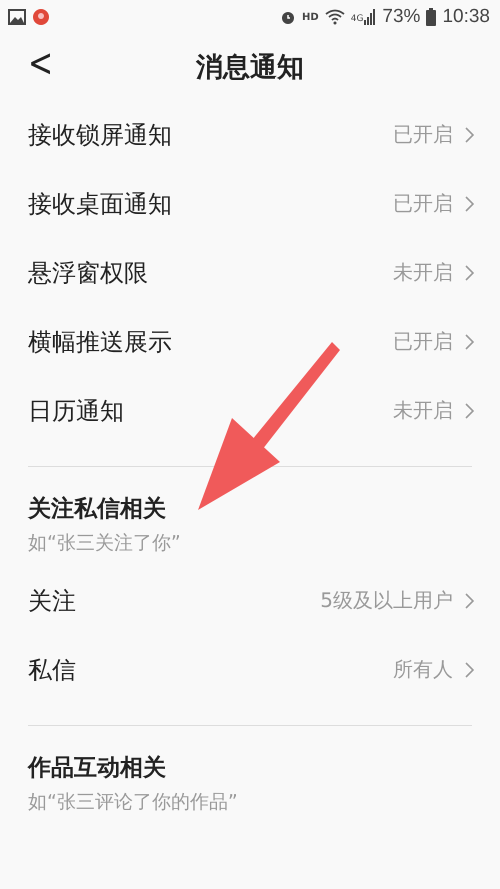  I want to click on setting-label: 接收锁屏通知, so click(100, 135).